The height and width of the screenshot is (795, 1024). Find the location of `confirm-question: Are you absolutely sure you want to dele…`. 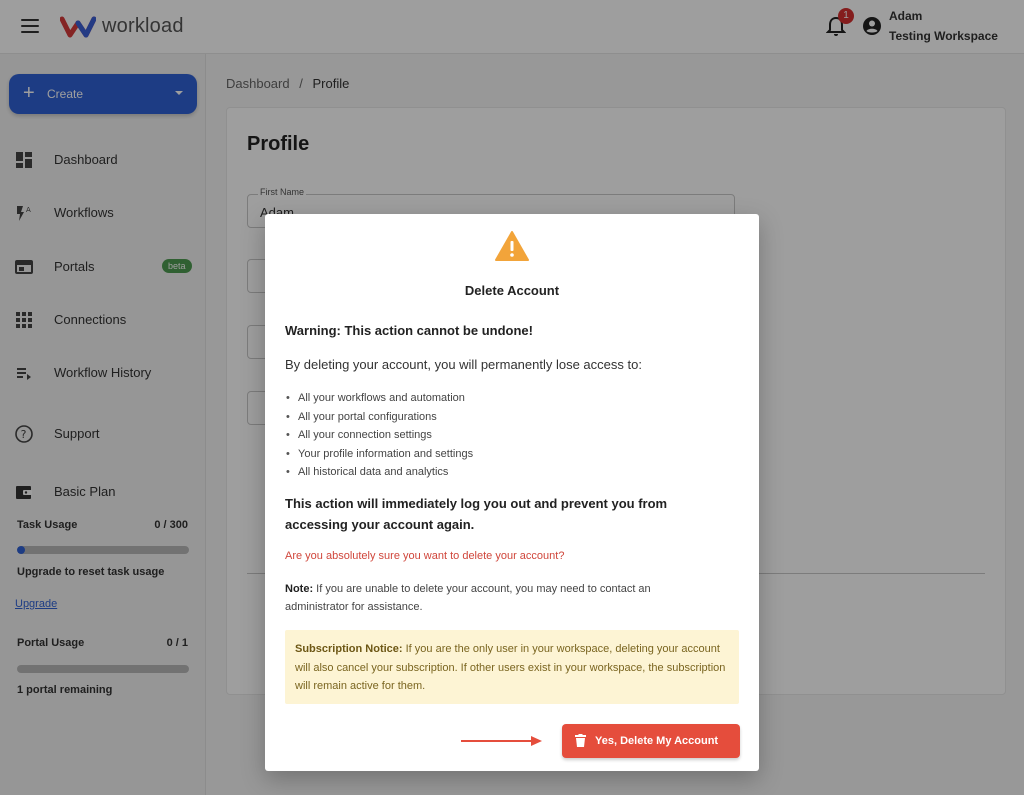

confirm-question: Are you absolutely sure you want to dele… is located at coordinates (425, 556).